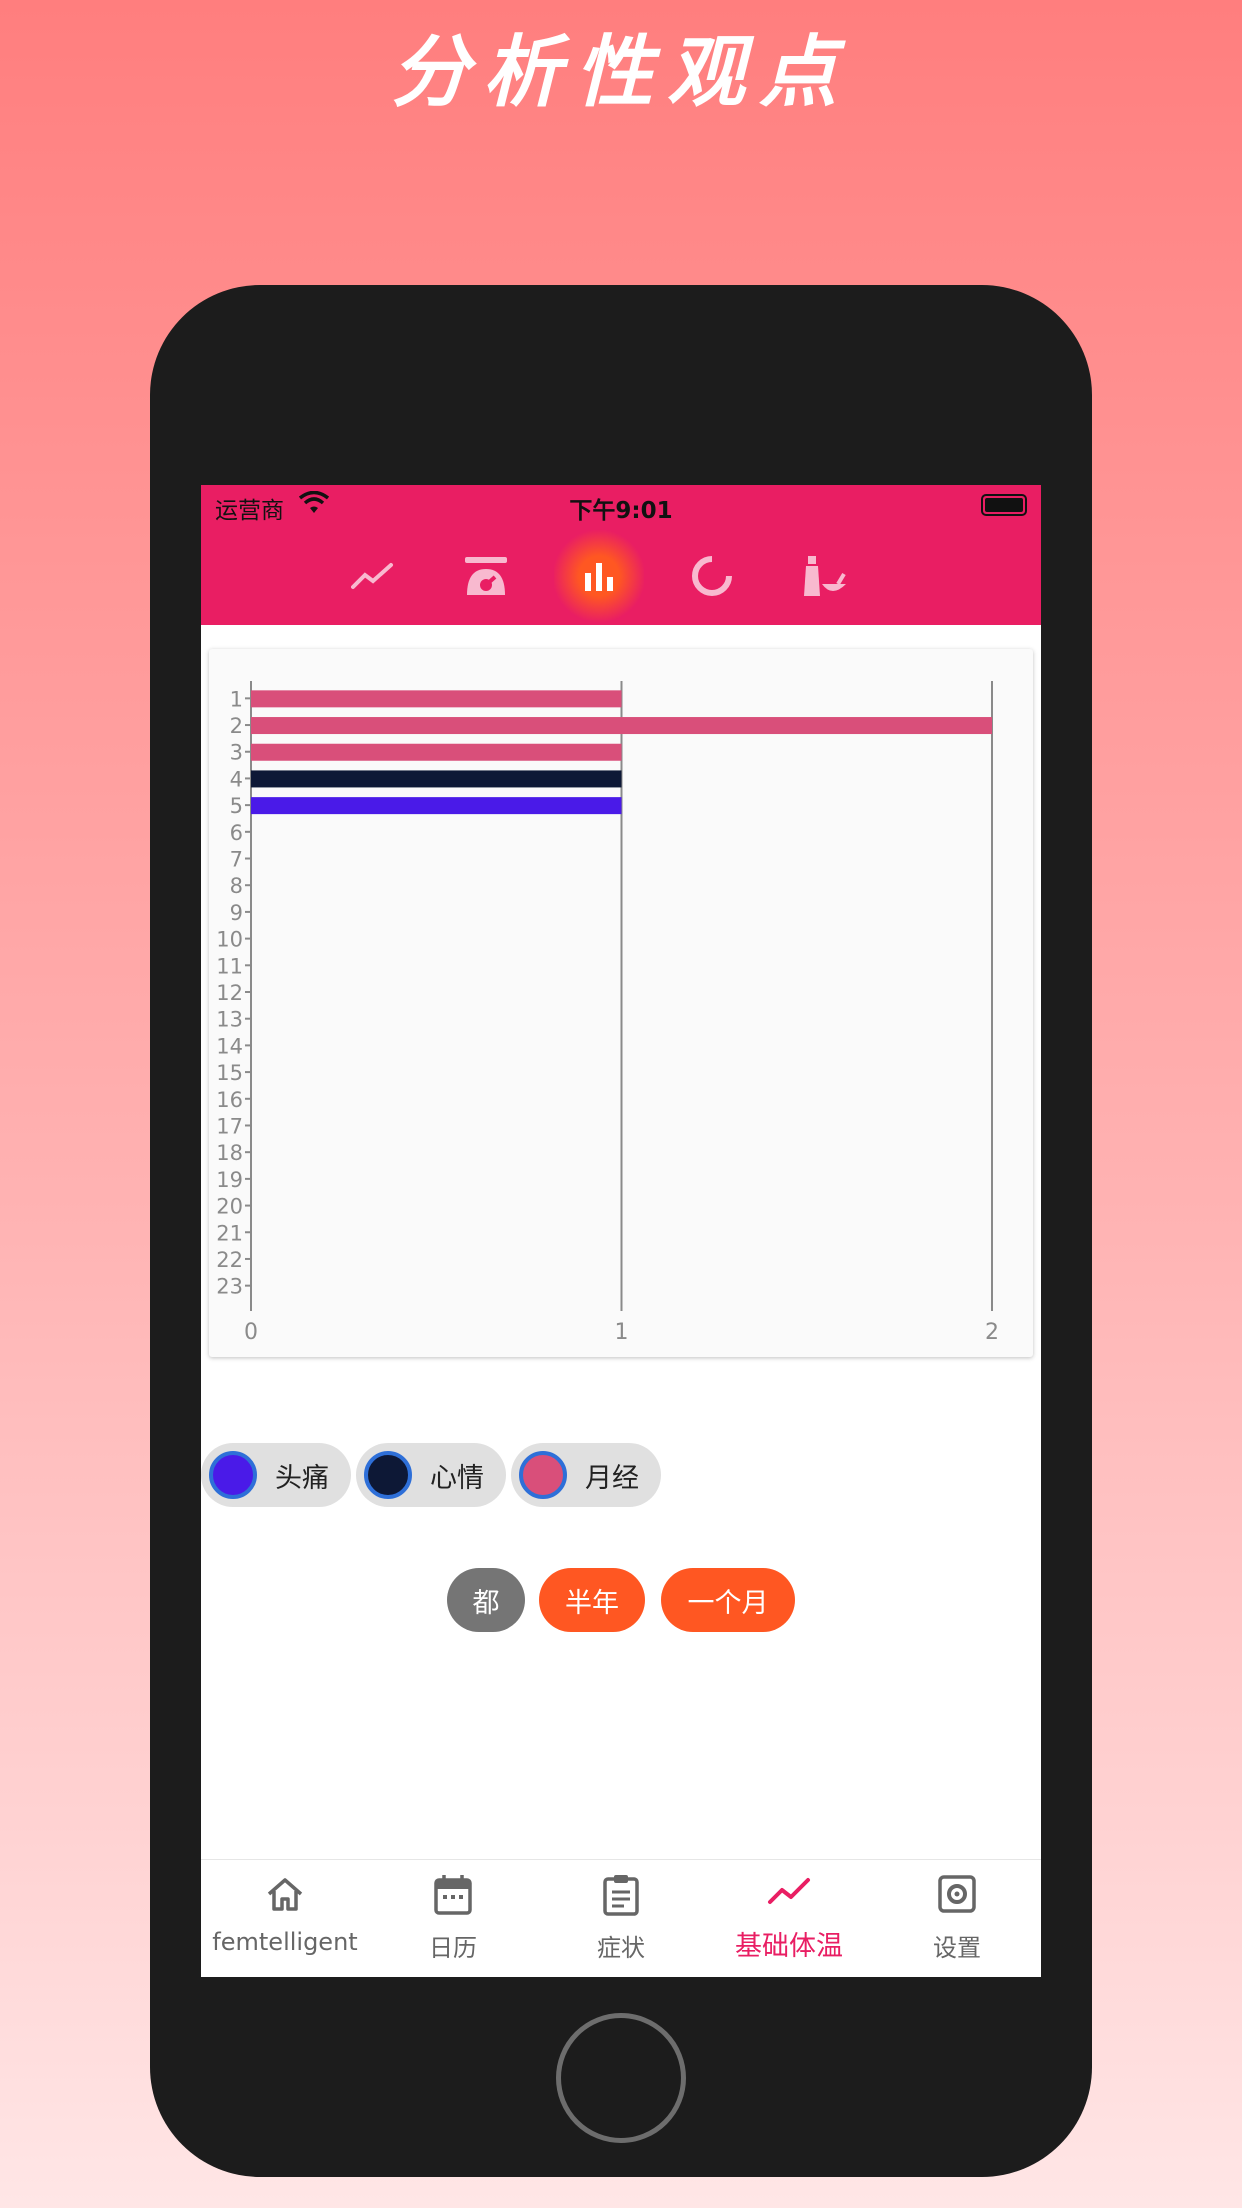  Describe the element at coordinates (236, 860) in the screenshot. I see `y-tick-label: 7` at that location.